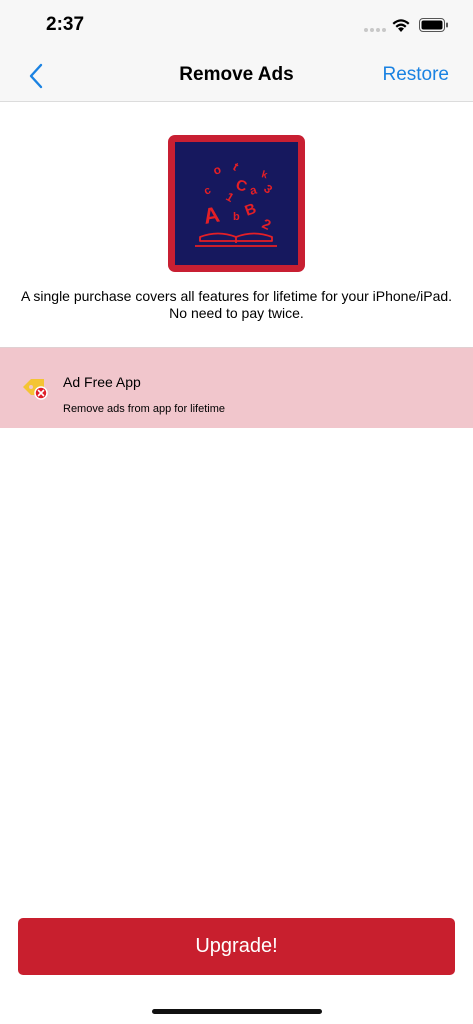  Describe the element at coordinates (207, 190) in the screenshot. I see `logo-letter: c` at that location.